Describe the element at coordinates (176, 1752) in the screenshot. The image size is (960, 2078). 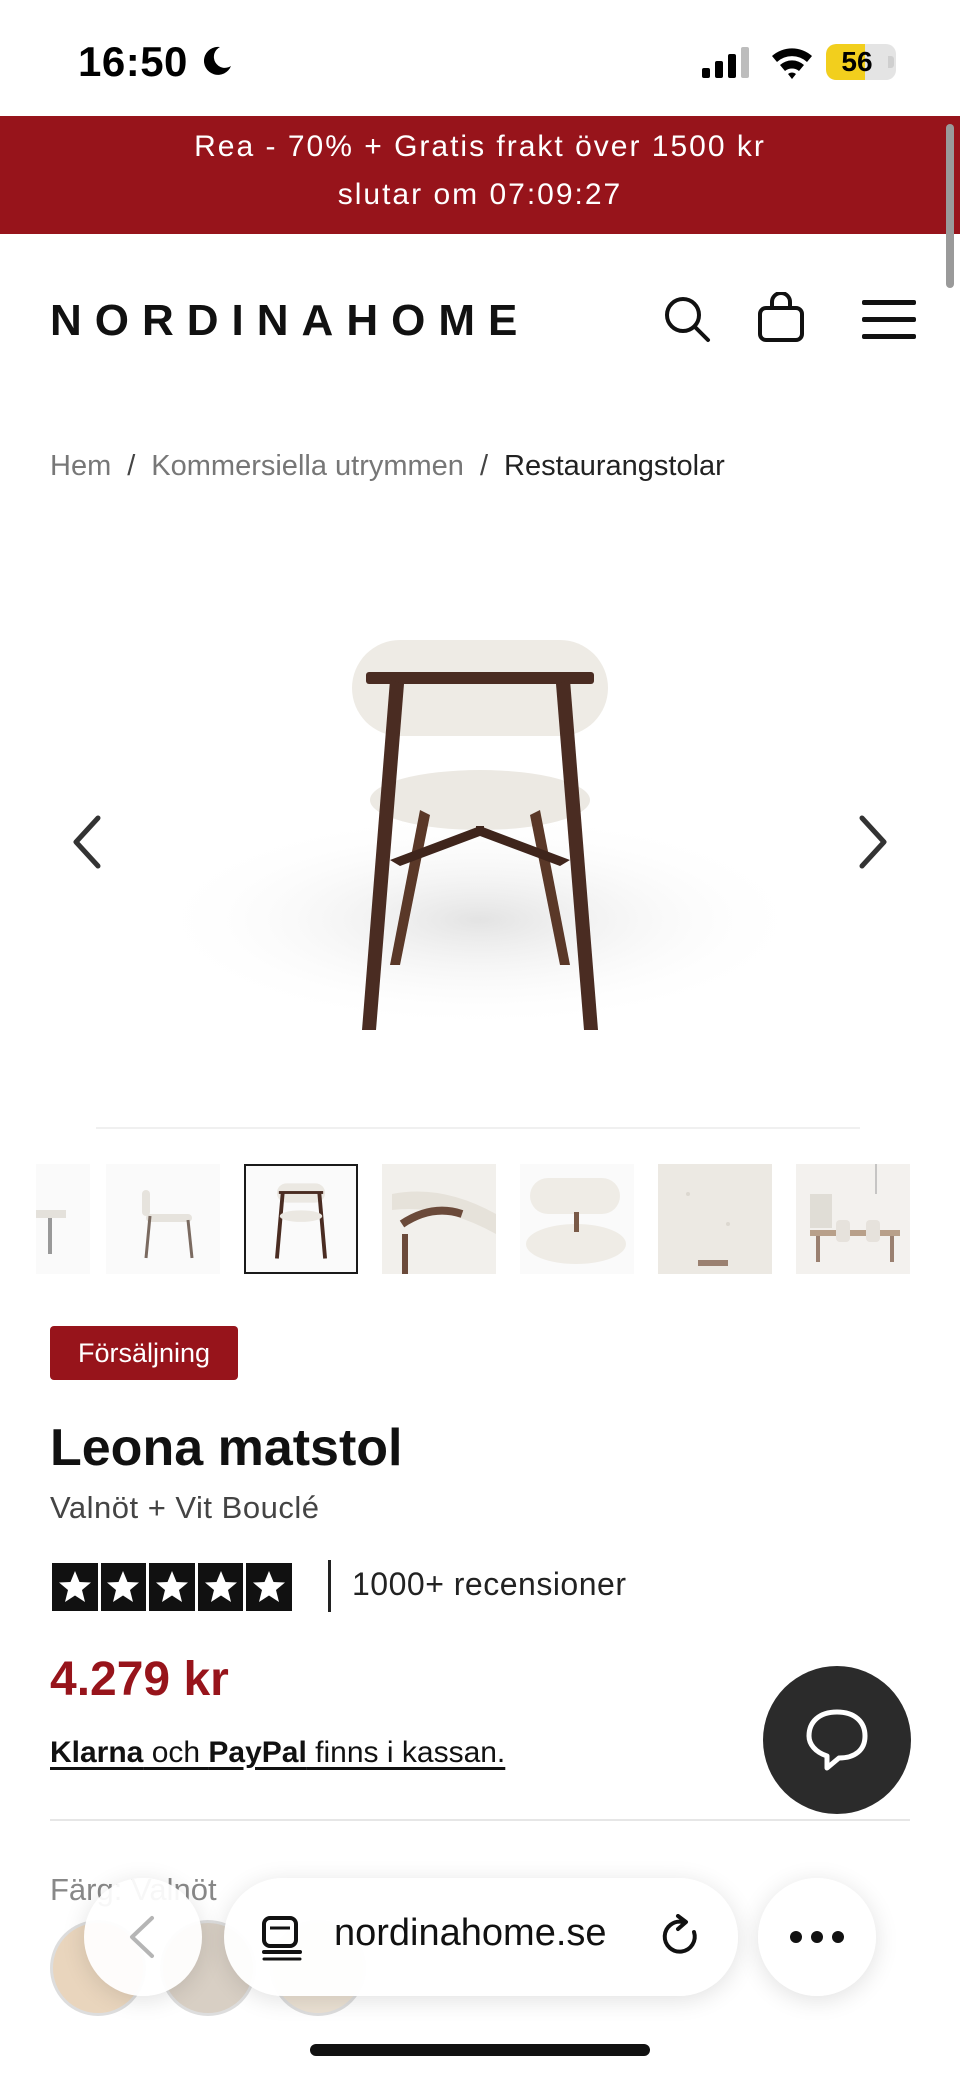
I see `payment-and: och` at that location.